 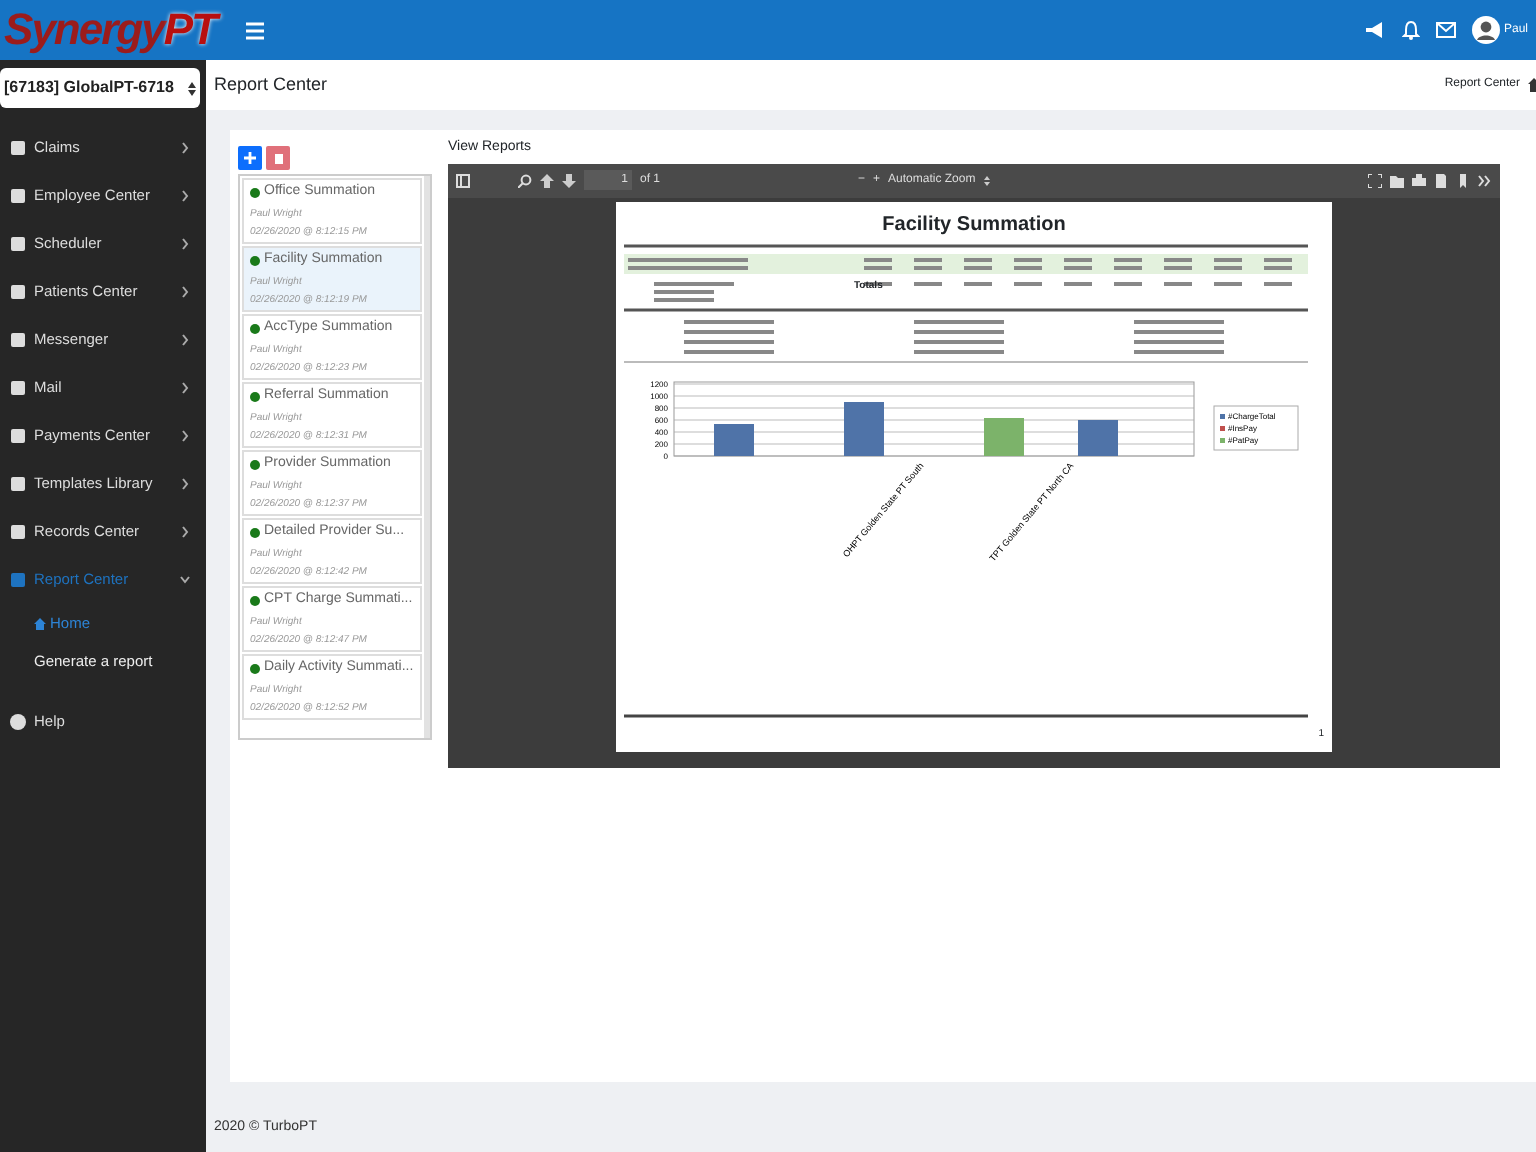 What do you see at coordinates (110, 30) in the screenshot?
I see `logo: SynergyPT` at bounding box center [110, 30].